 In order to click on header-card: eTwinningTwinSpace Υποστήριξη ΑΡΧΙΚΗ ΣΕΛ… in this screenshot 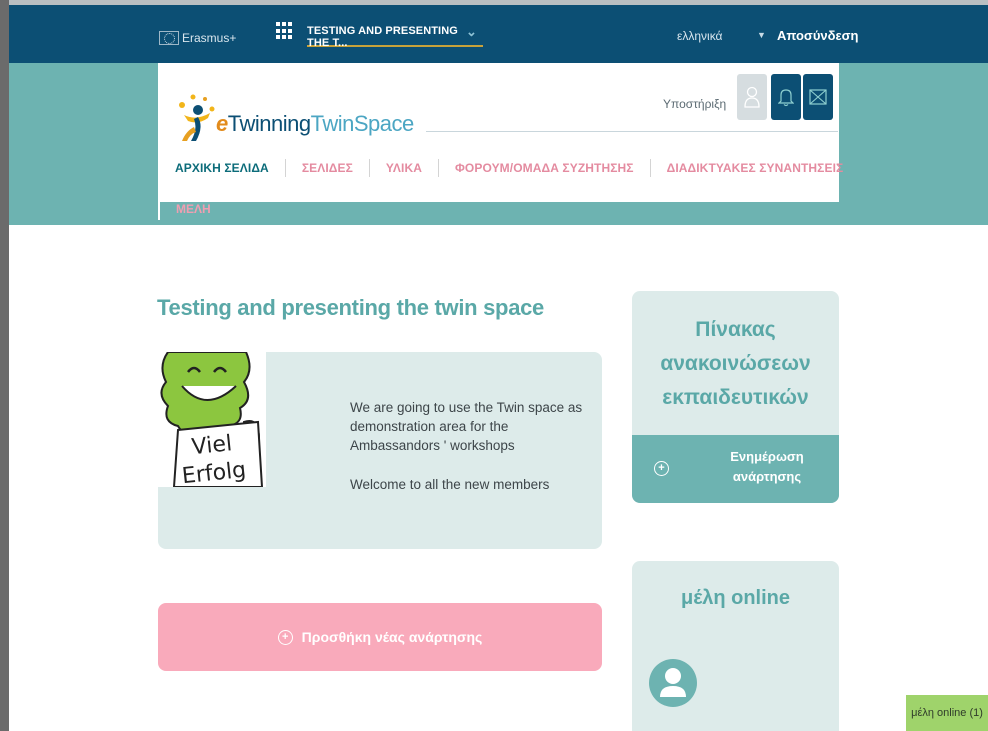, I will do `click(500, 132)`.